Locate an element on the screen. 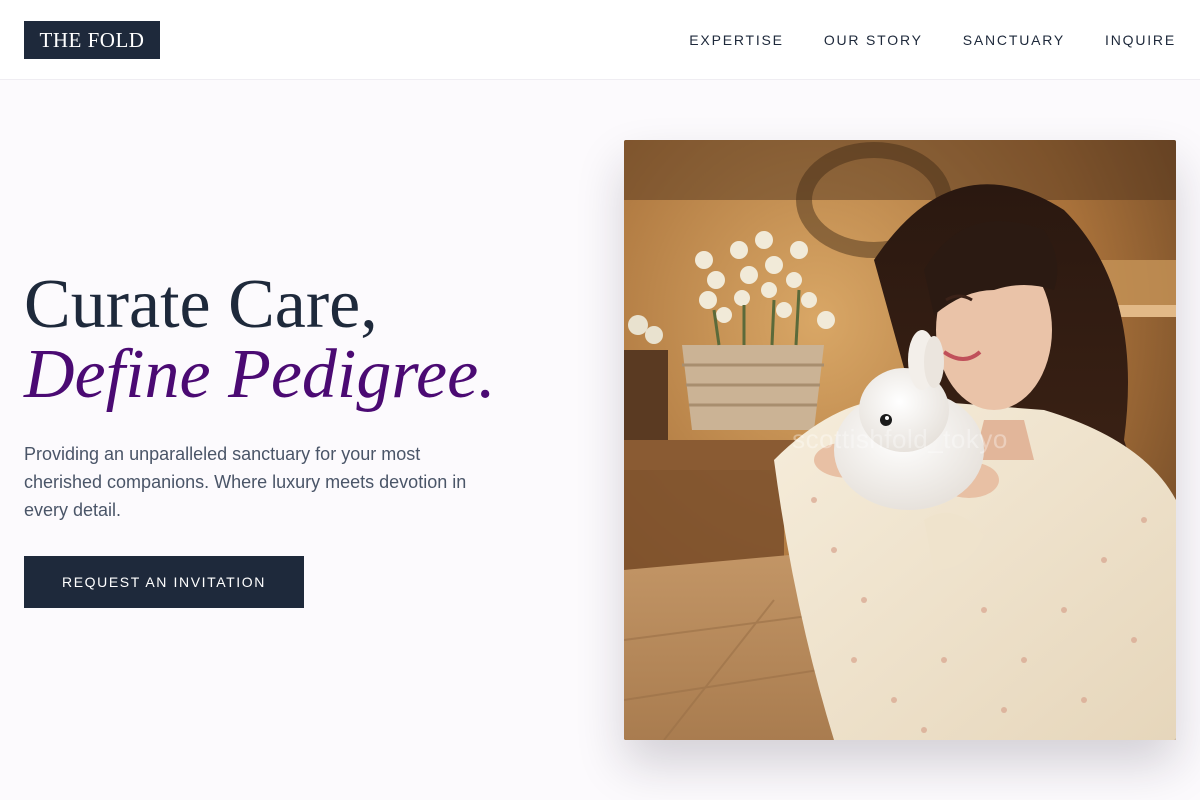 Image resolution: width=1200 pixels, height=800 pixels. hero-headline-block: Curate Care, Define Pedigree. is located at coordinates (284, 340).